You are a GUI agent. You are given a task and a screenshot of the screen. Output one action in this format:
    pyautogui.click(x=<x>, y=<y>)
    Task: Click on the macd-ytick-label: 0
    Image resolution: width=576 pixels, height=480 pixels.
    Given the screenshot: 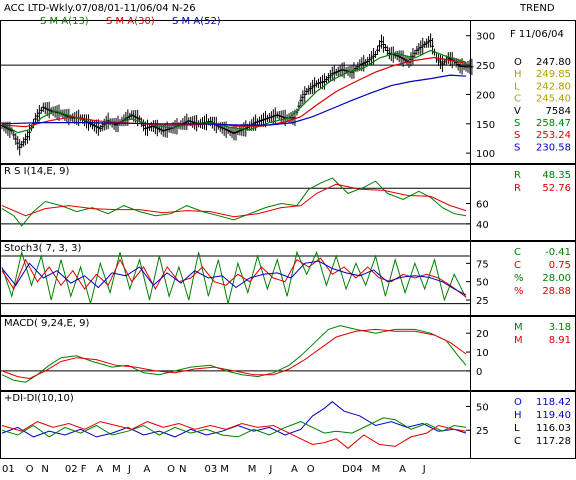 What is the action you would take?
    pyautogui.click(x=479, y=372)
    